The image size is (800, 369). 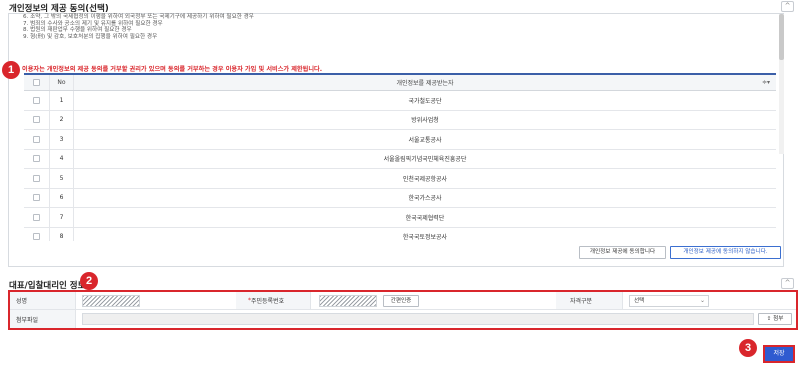 I want to click on rrn-label-text: 주민등록번호, so click(x=268, y=301).